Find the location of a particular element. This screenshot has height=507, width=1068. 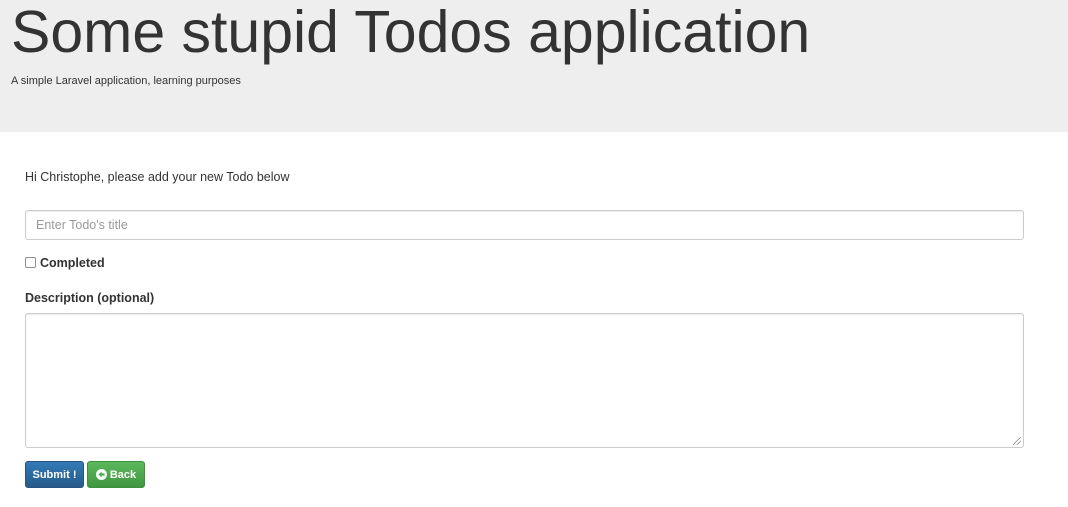

completed-label: Completed is located at coordinates (72, 263).